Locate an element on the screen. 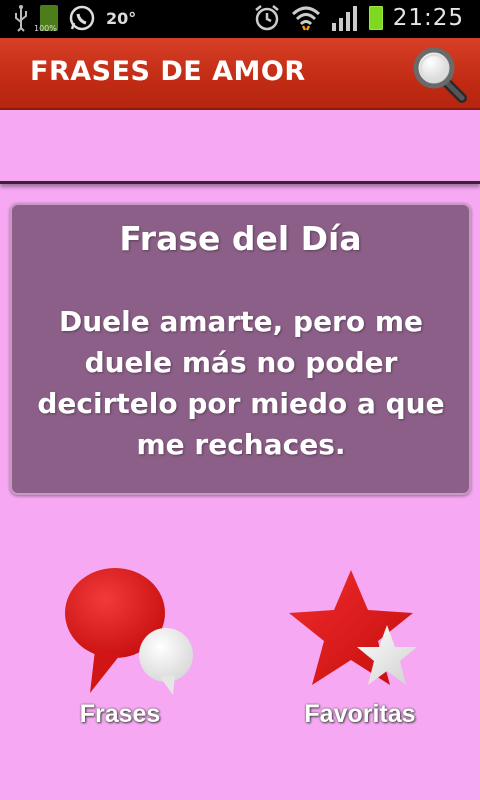  frases-label: Frases is located at coordinates (120, 714).